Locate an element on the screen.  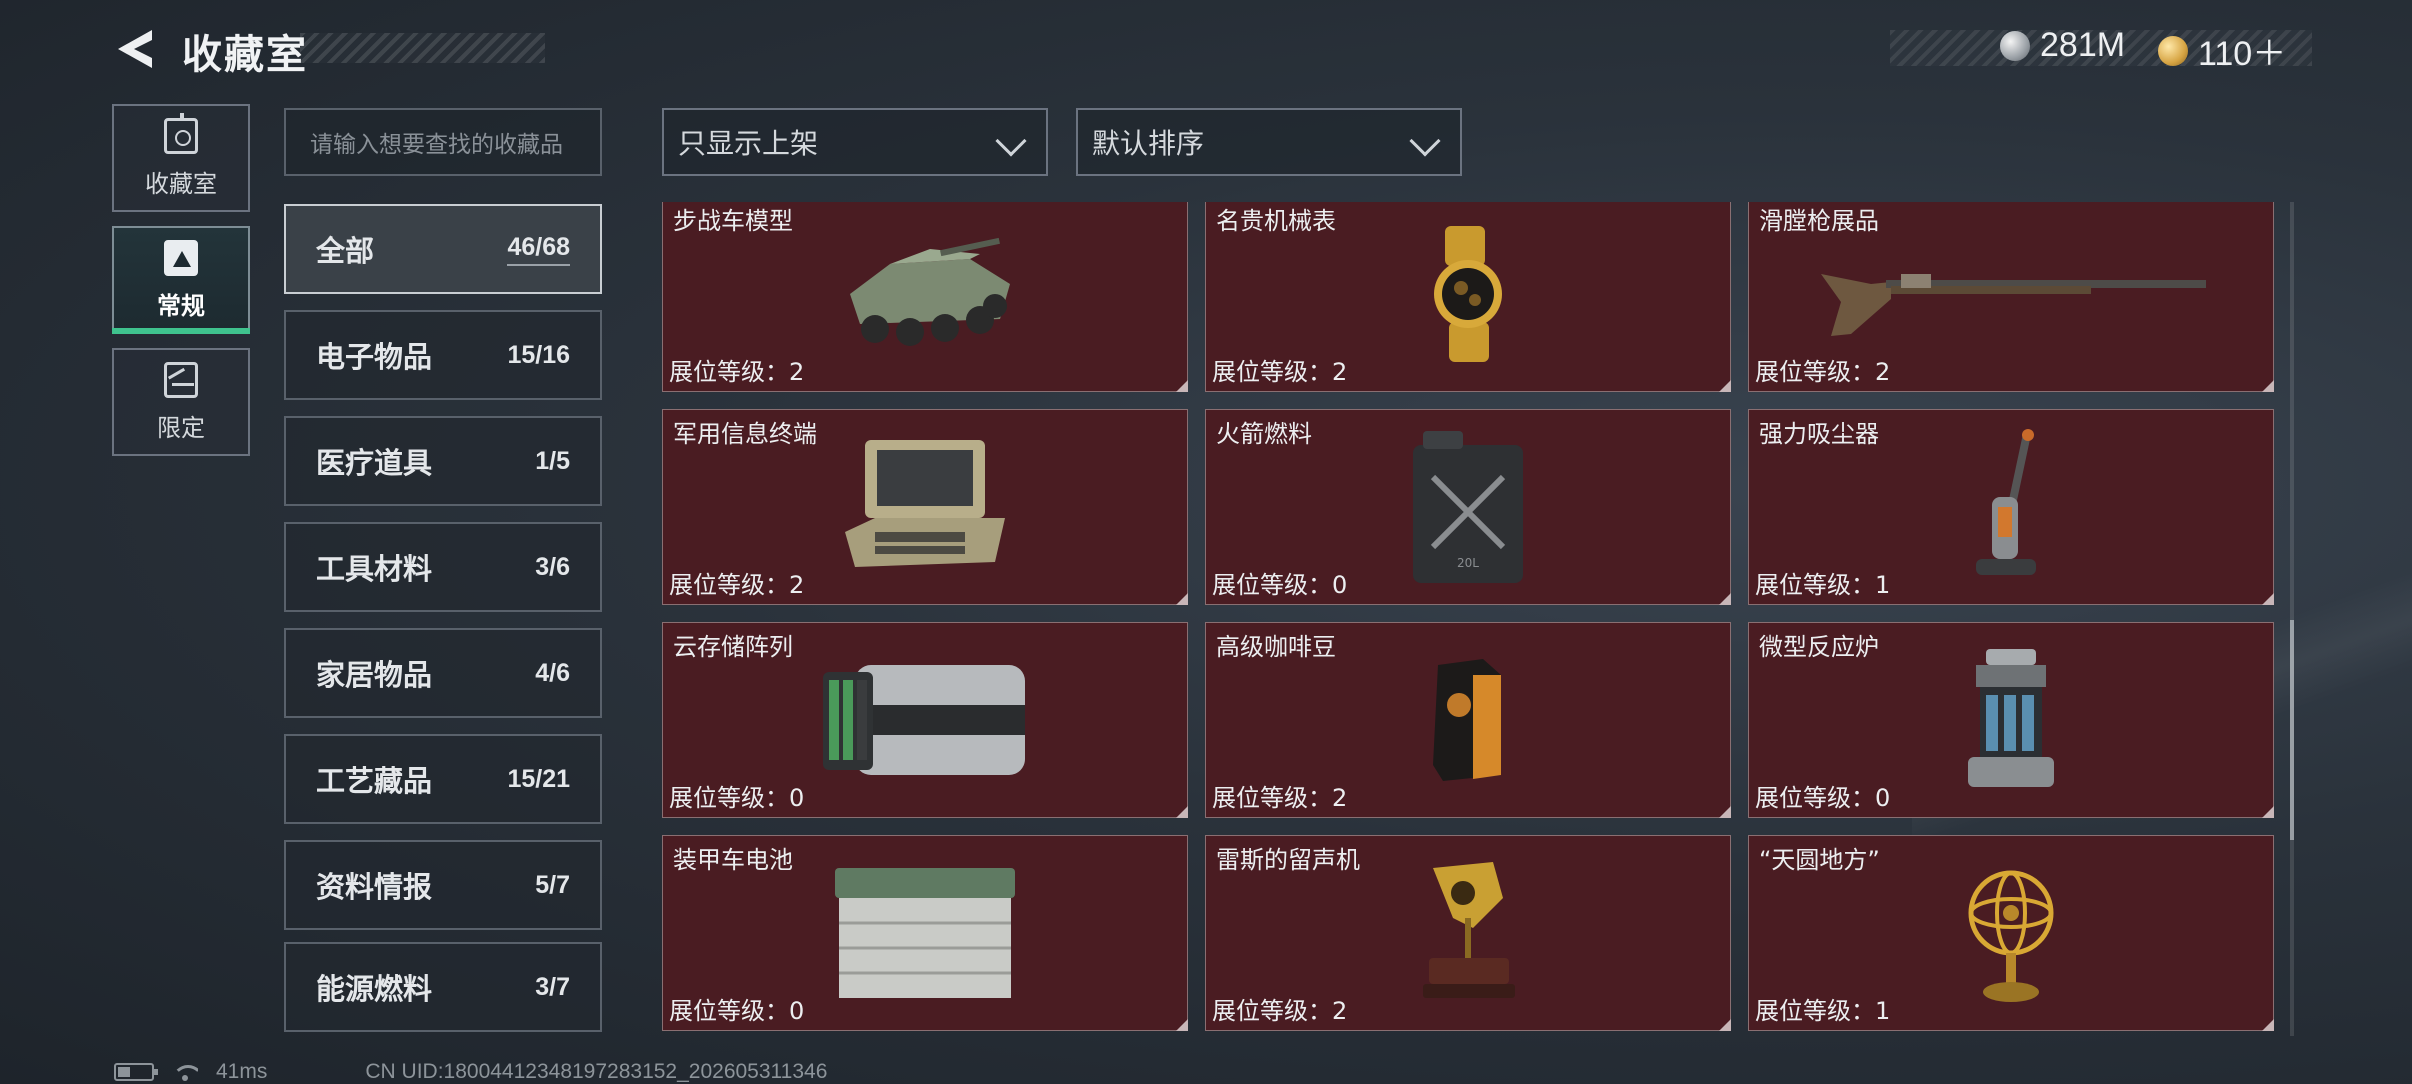
collection-card-armillary: “天圆地方” 展位等级：1 is located at coordinates (2011, 933).